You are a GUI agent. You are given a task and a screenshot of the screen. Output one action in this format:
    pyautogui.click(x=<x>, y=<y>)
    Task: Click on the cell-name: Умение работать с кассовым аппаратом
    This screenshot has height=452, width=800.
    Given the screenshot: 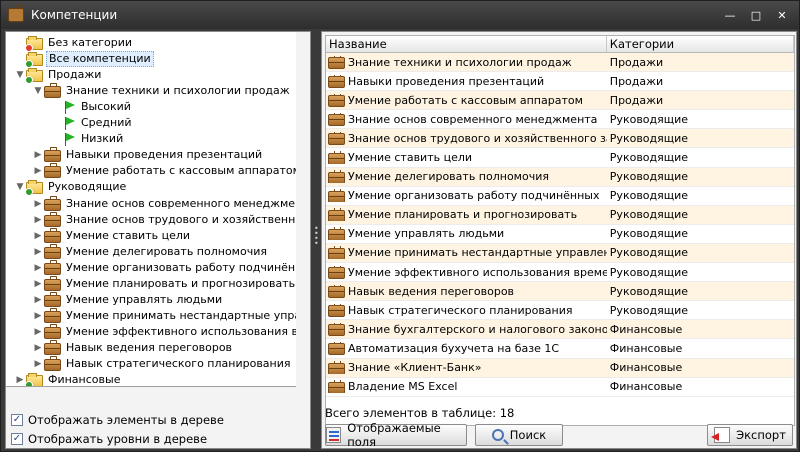 What is the action you would take?
    pyautogui.click(x=466, y=100)
    